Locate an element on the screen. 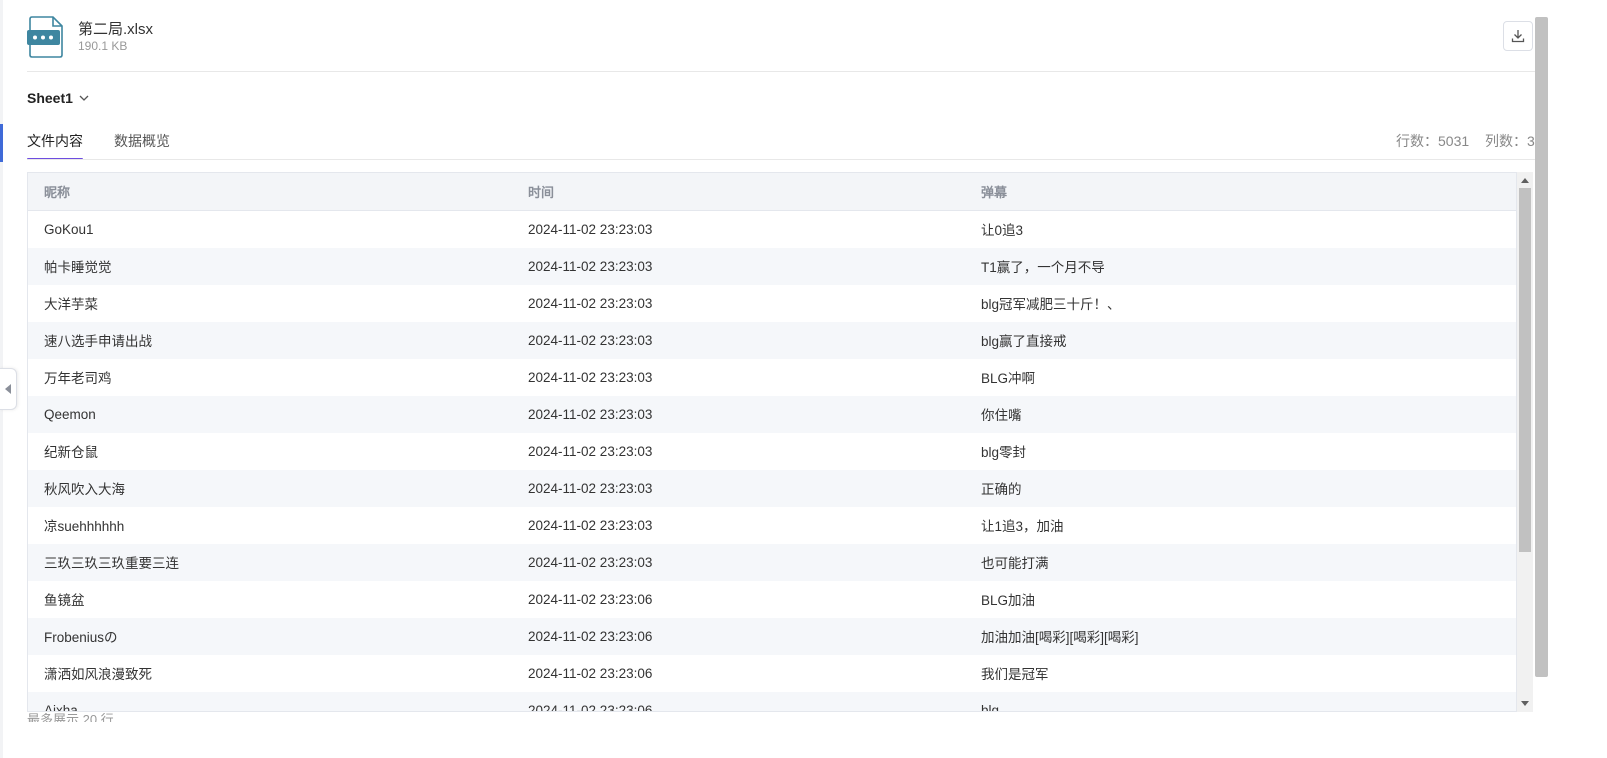 This screenshot has width=1607, height=758. column-header-nickname: 昵称 is located at coordinates (270, 192).